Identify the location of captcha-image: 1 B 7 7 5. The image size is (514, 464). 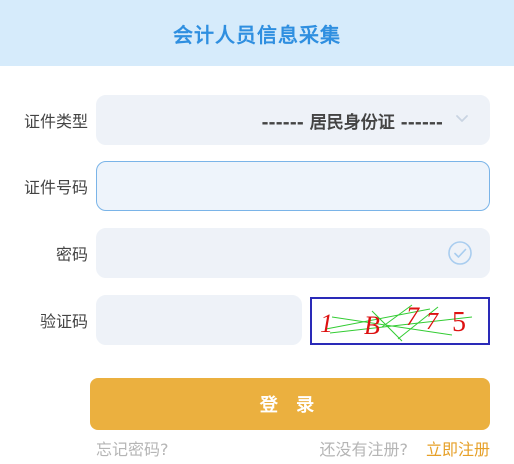
(400, 321).